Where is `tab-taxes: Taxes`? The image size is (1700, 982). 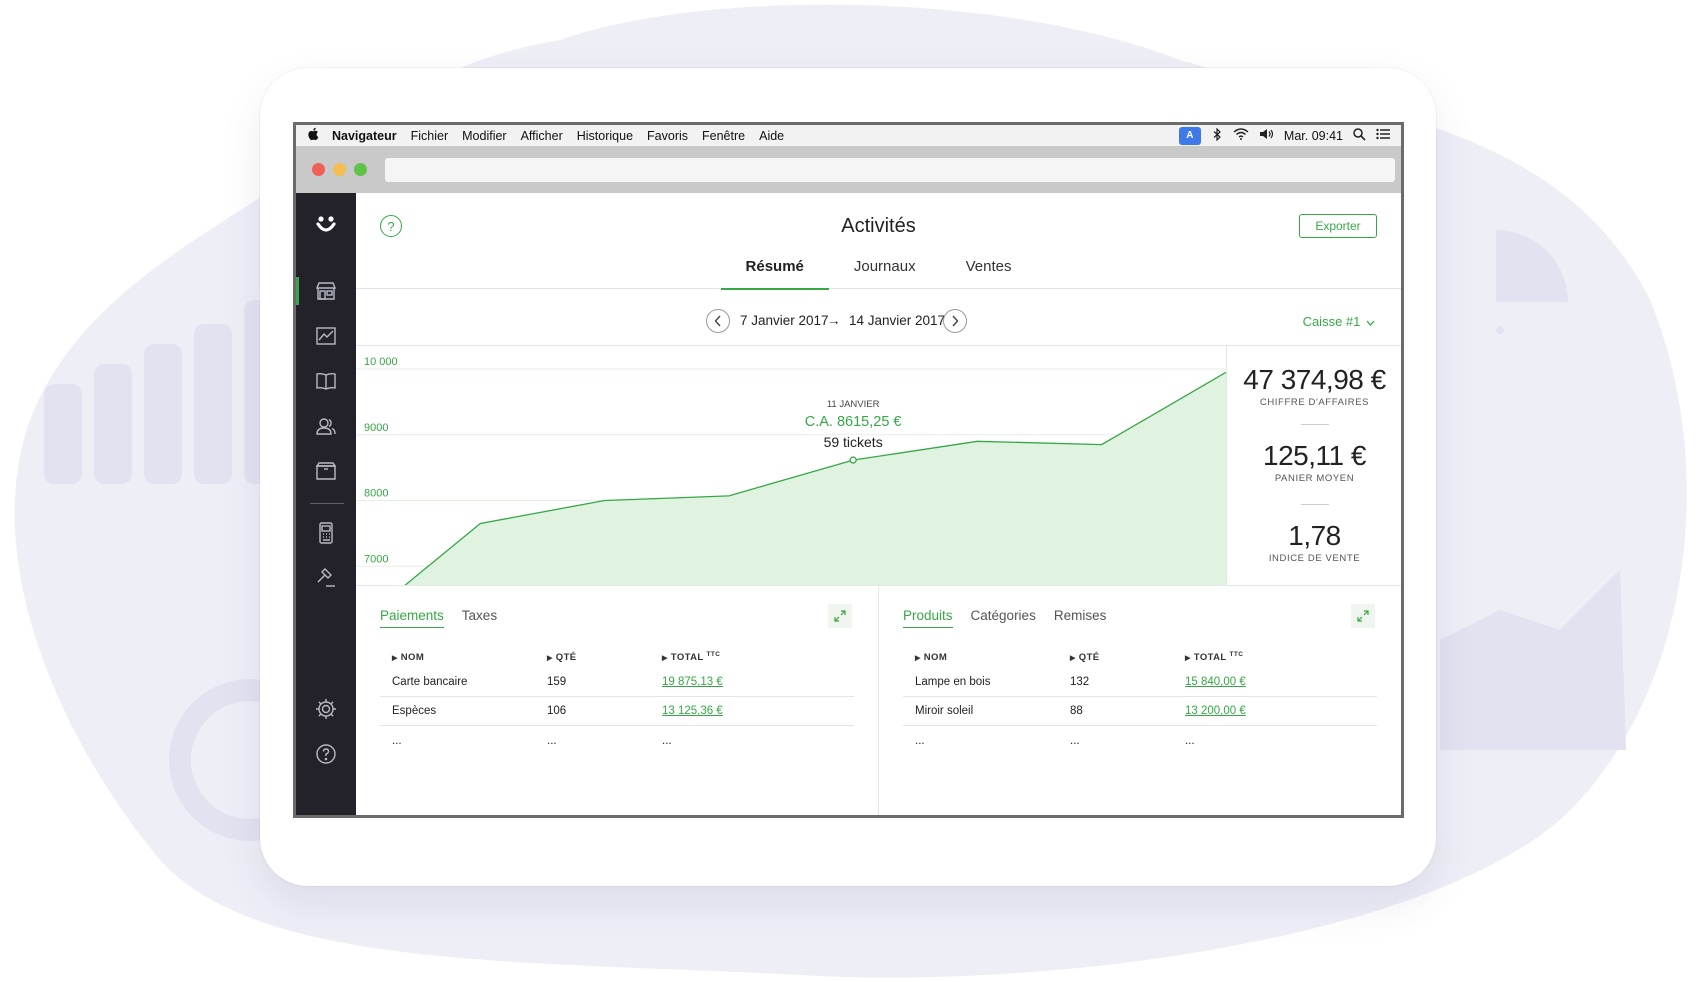 tab-taxes: Taxes is located at coordinates (479, 618).